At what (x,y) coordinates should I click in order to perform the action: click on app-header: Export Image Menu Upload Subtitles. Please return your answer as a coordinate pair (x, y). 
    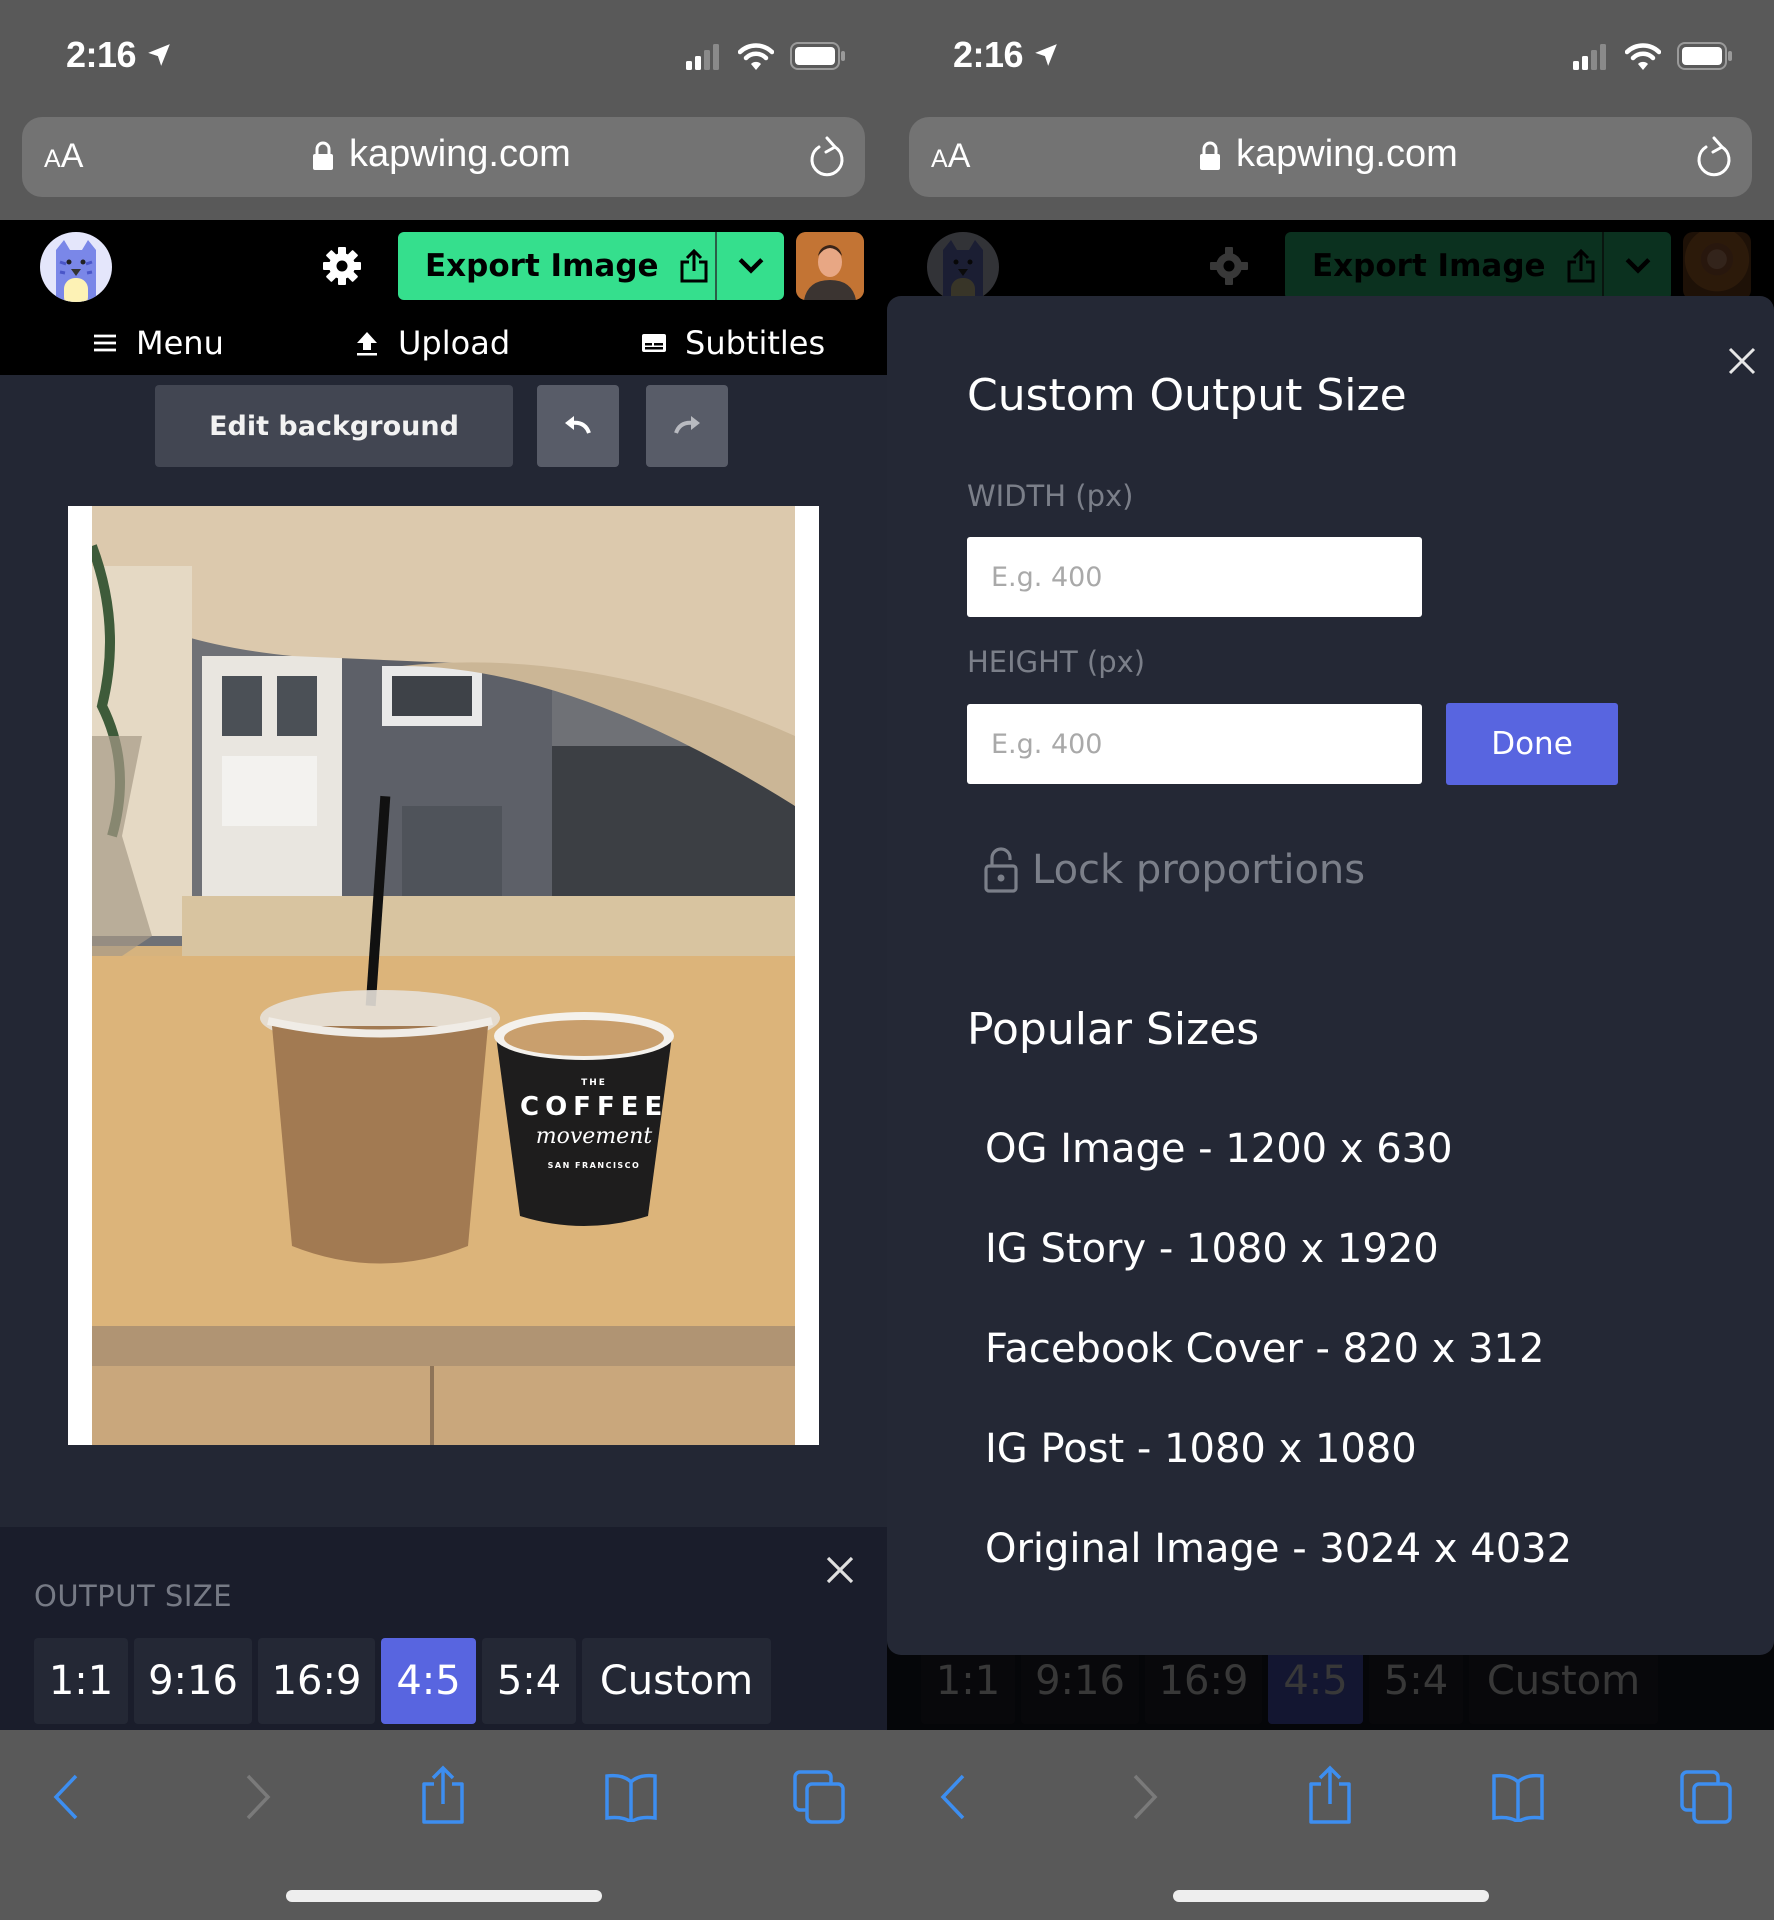
    Looking at the image, I should click on (443, 297).